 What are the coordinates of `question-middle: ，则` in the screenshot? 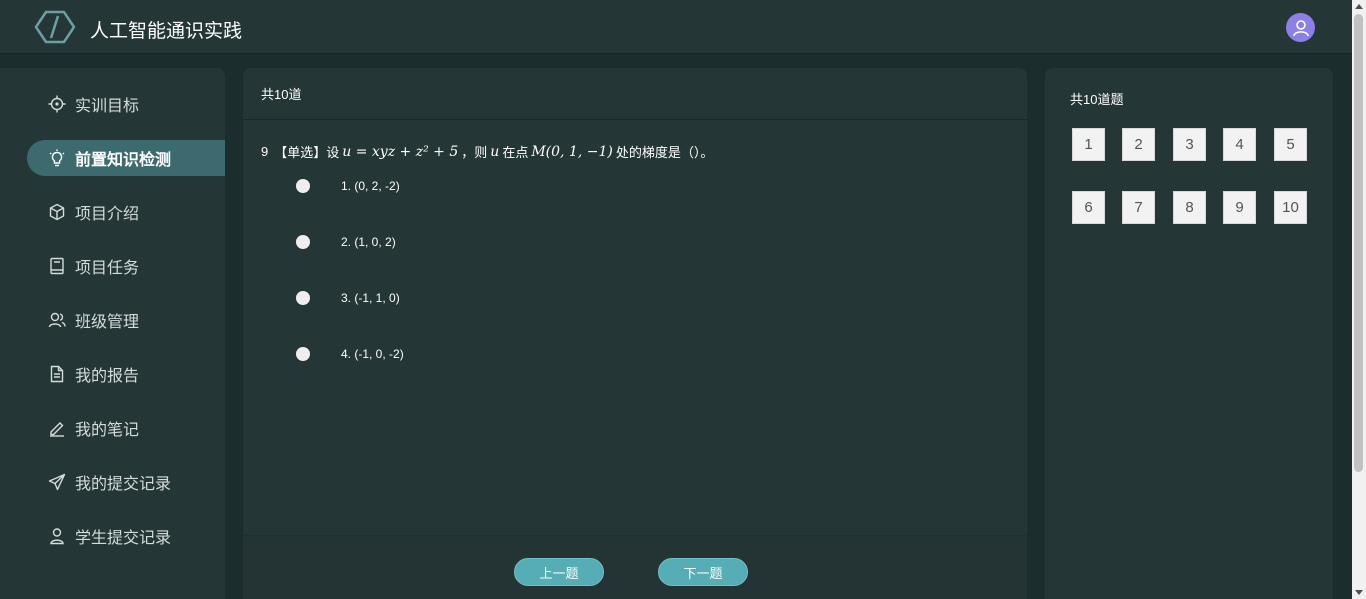 It's located at (474, 152).